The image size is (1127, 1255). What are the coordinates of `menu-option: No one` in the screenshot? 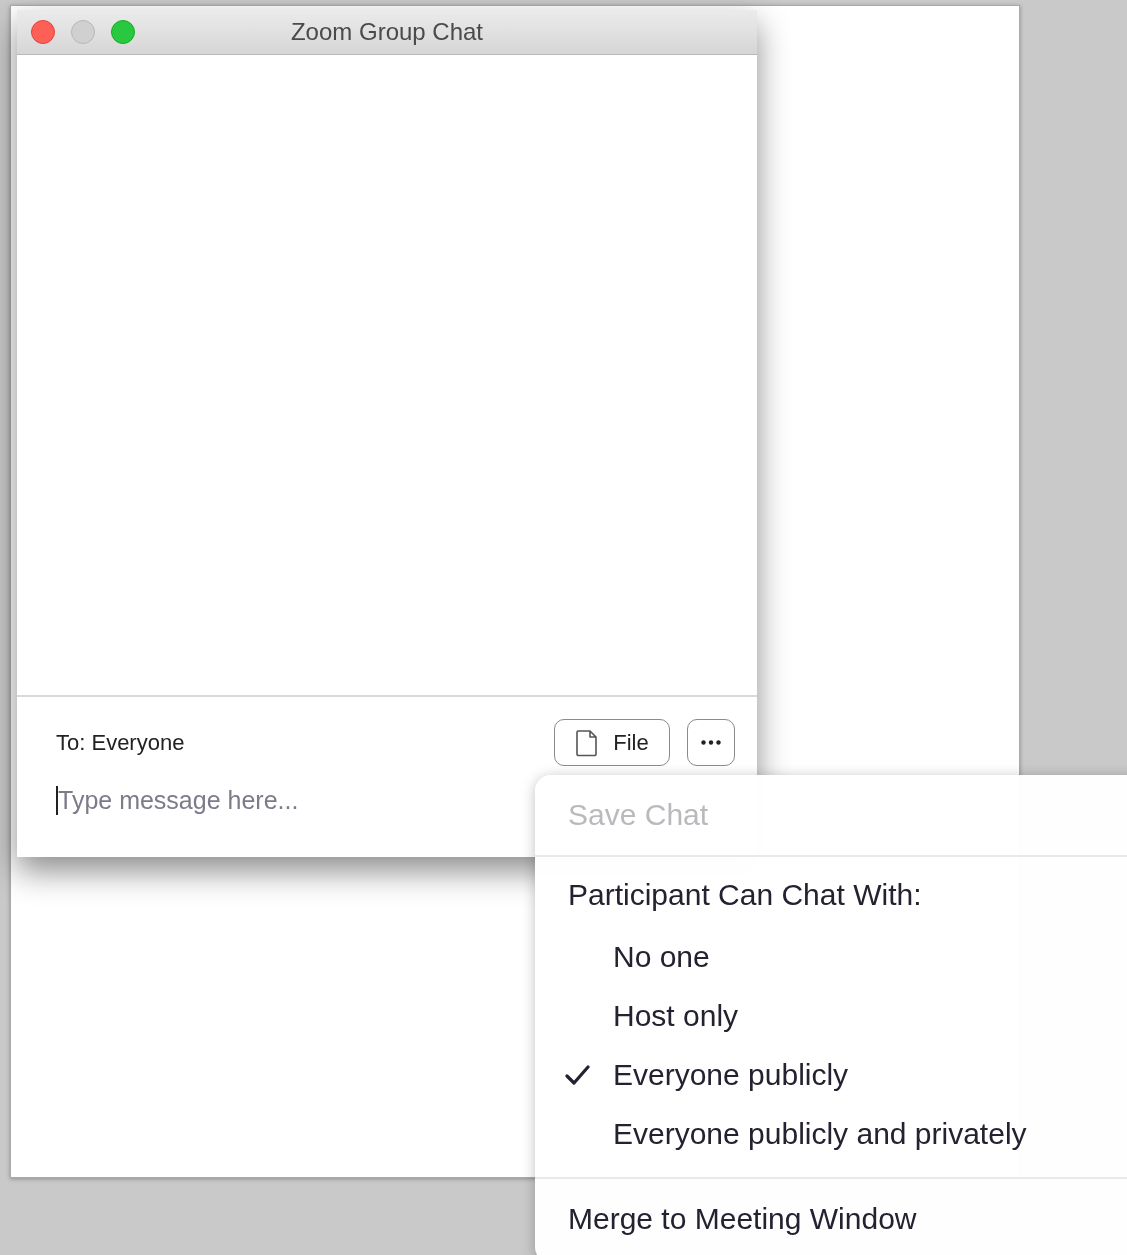 It's located at (661, 956).